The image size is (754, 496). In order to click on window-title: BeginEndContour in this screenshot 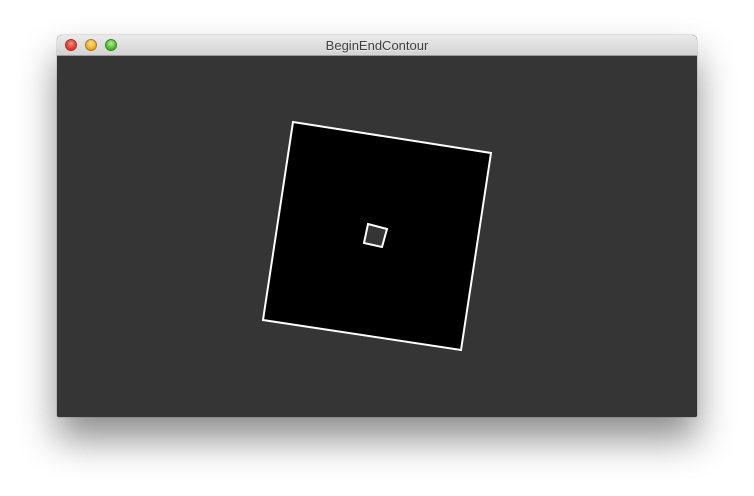, I will do `click(377, 45)`.